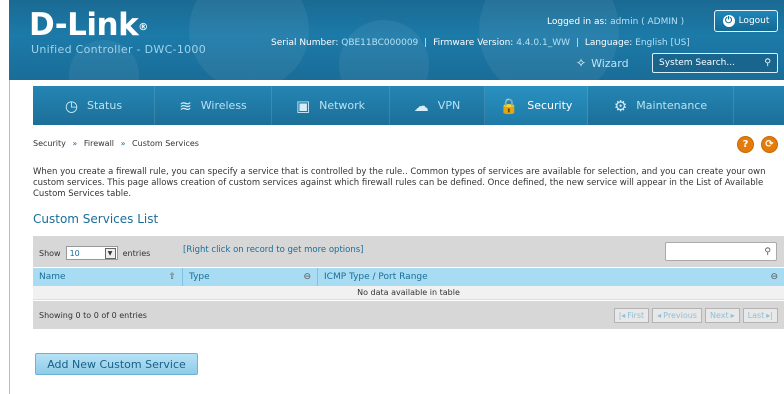 The image size is (784, 394). I want to click on system-search-input: System Search... ⚲, so click(715, 63).